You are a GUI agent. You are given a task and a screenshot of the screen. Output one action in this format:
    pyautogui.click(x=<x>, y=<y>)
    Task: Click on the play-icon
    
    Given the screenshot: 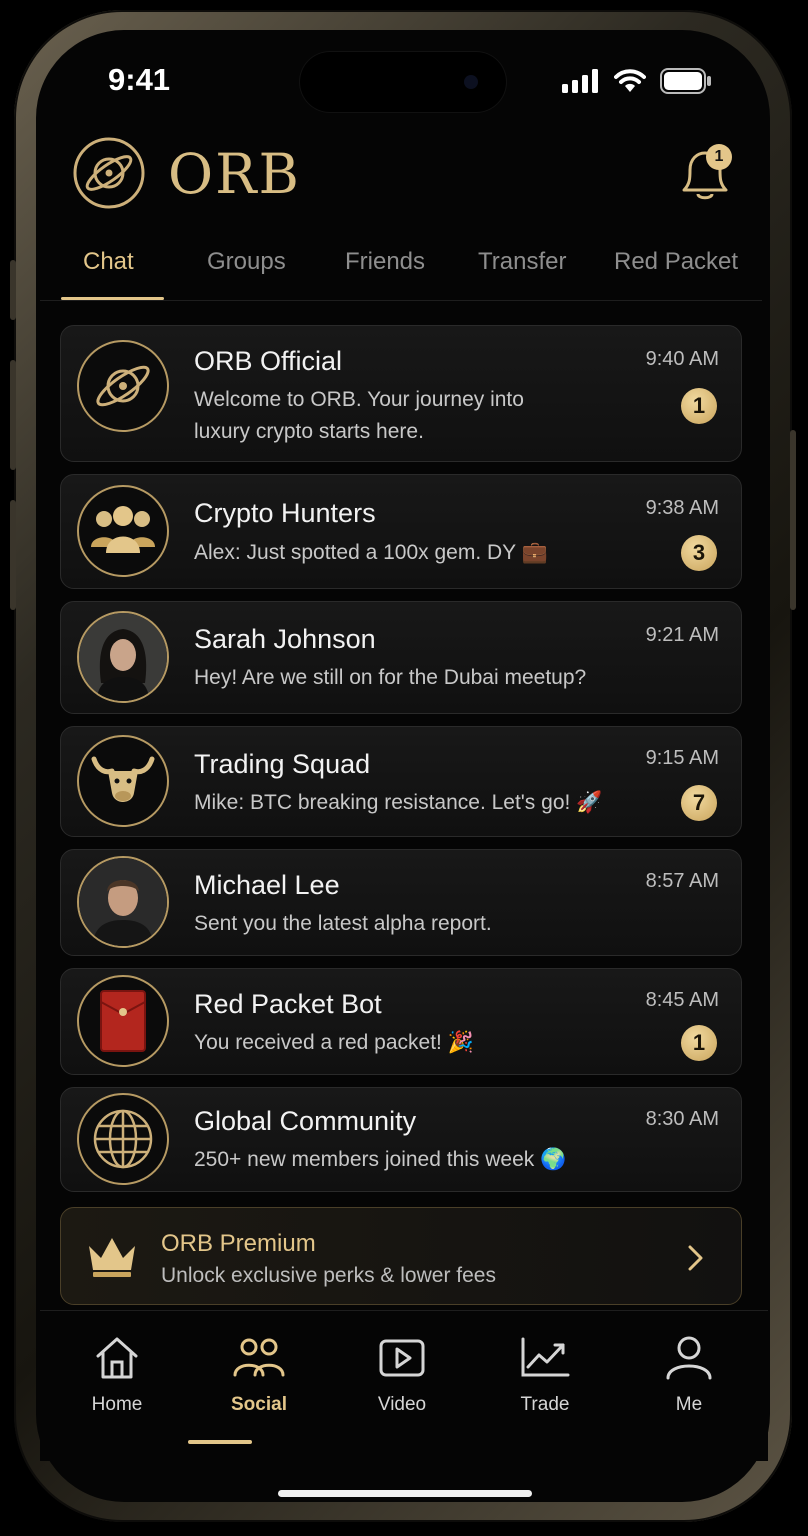 What is the action you would take?
    pyautogui.click(x=402, y=1358)
    